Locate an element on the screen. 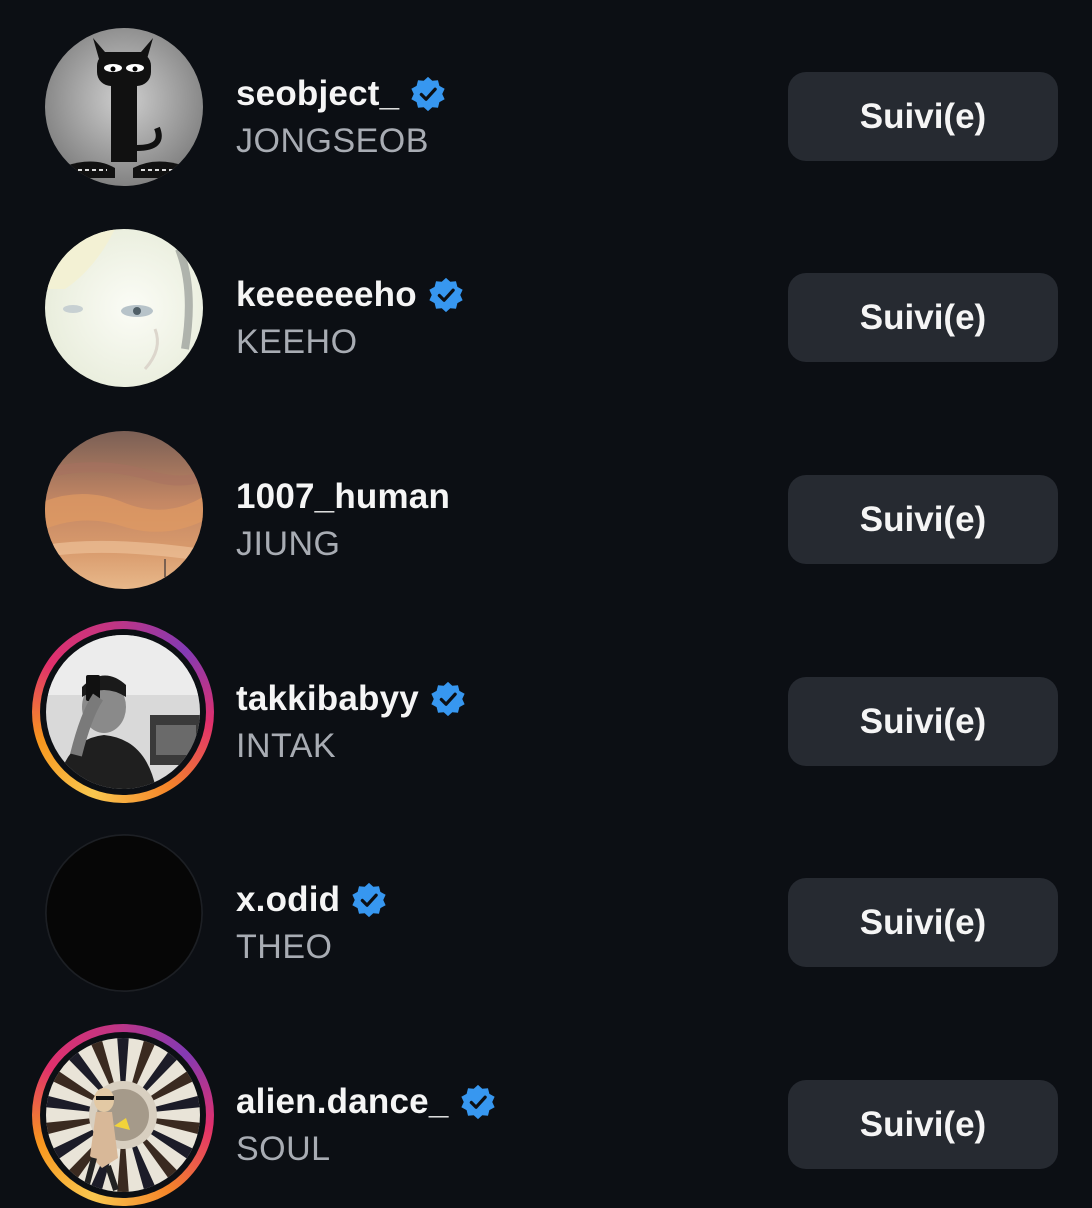 The width and height of the screenshot is (1092, 1208). user-names: 1007_human JIUNG is located at coordinates (343, 519).